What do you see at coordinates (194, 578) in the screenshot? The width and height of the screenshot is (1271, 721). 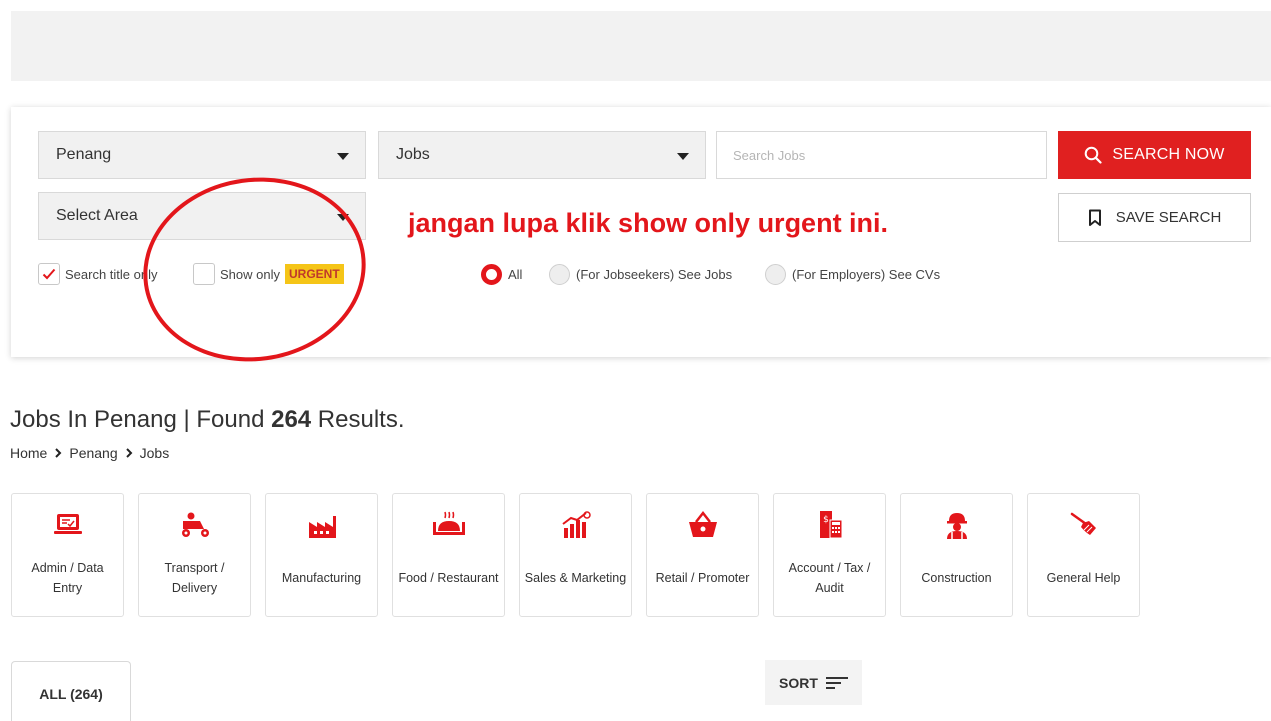 I see `category-label: Transport / Delivery` at bounding box center [194, 578].